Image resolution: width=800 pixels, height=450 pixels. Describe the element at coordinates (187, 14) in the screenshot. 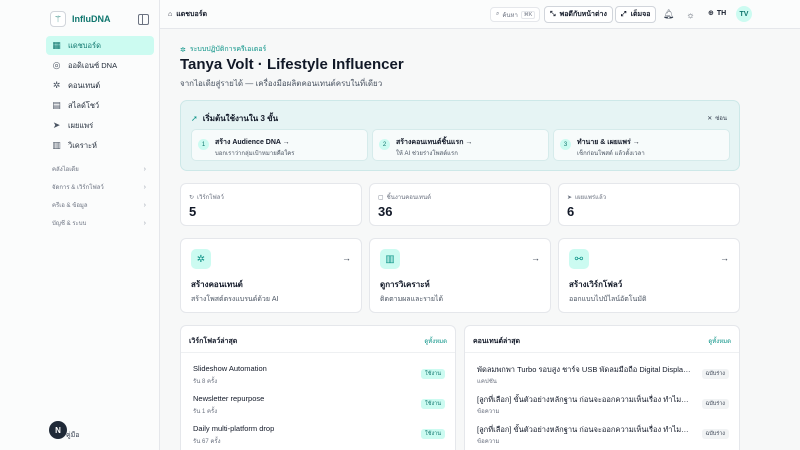

I see `breadcrumb: ⌂ แดชบอร์ด` at that location.